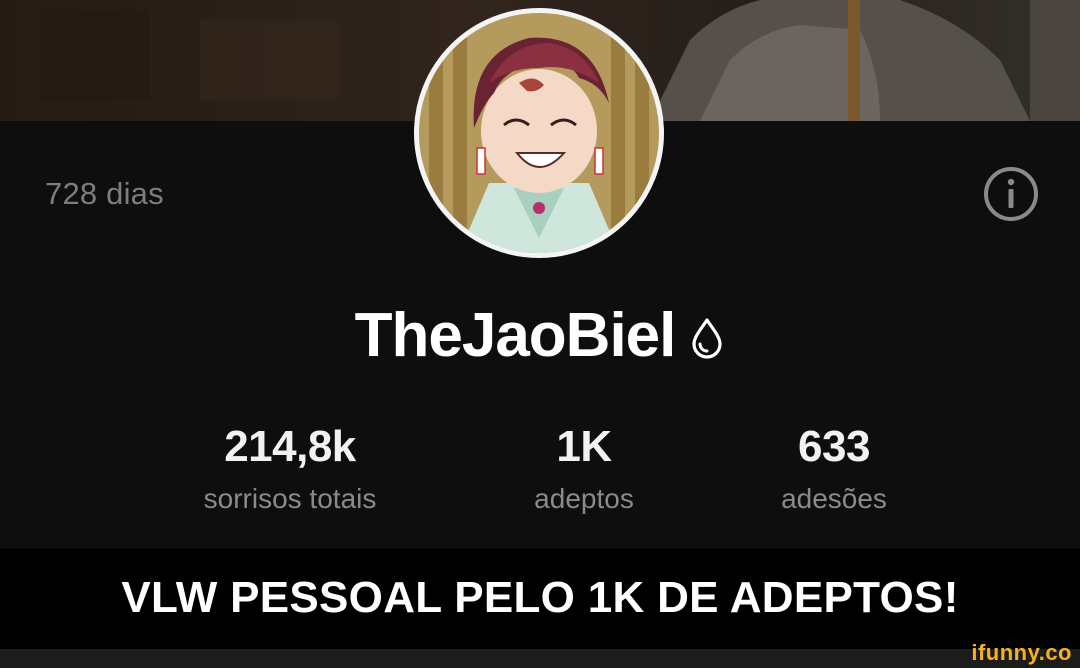  I want to click on stat-smiles: 214,8k sorrisos totais, so click(290, 469).